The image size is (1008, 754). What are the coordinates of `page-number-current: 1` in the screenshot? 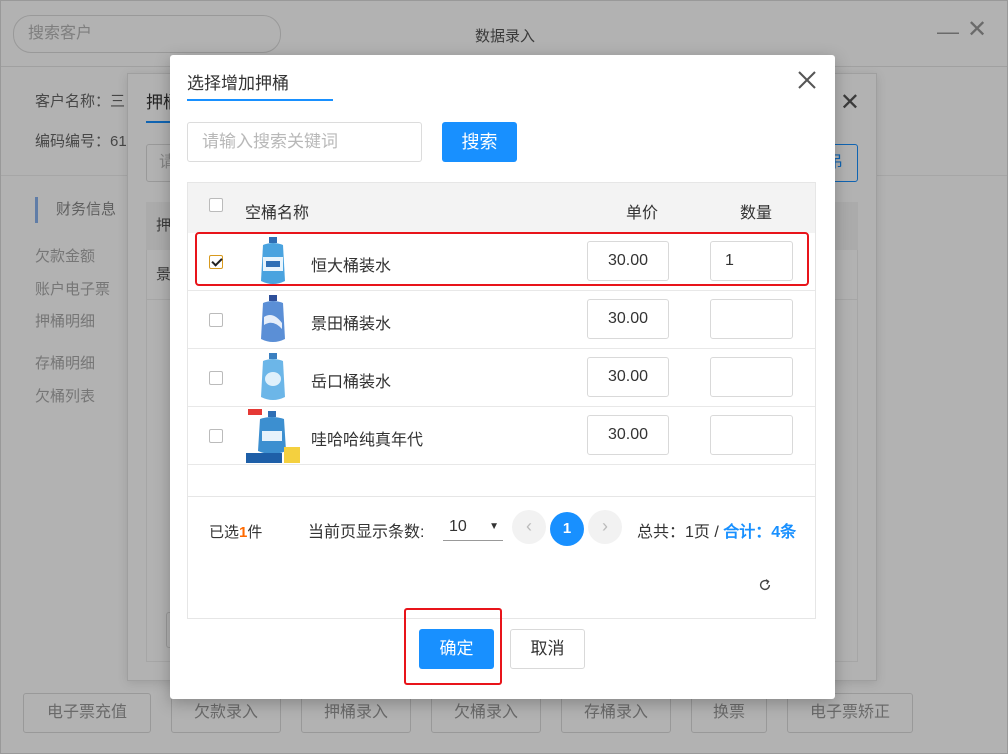 It's located at (567, 529).